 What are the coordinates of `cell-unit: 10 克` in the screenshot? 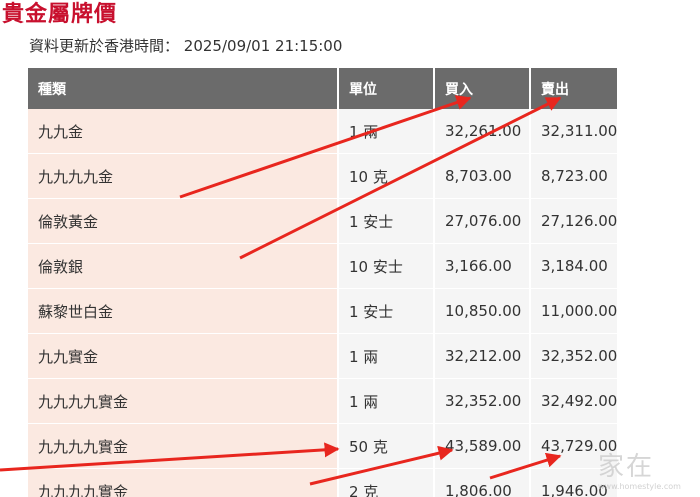 It's located at (386, 176).